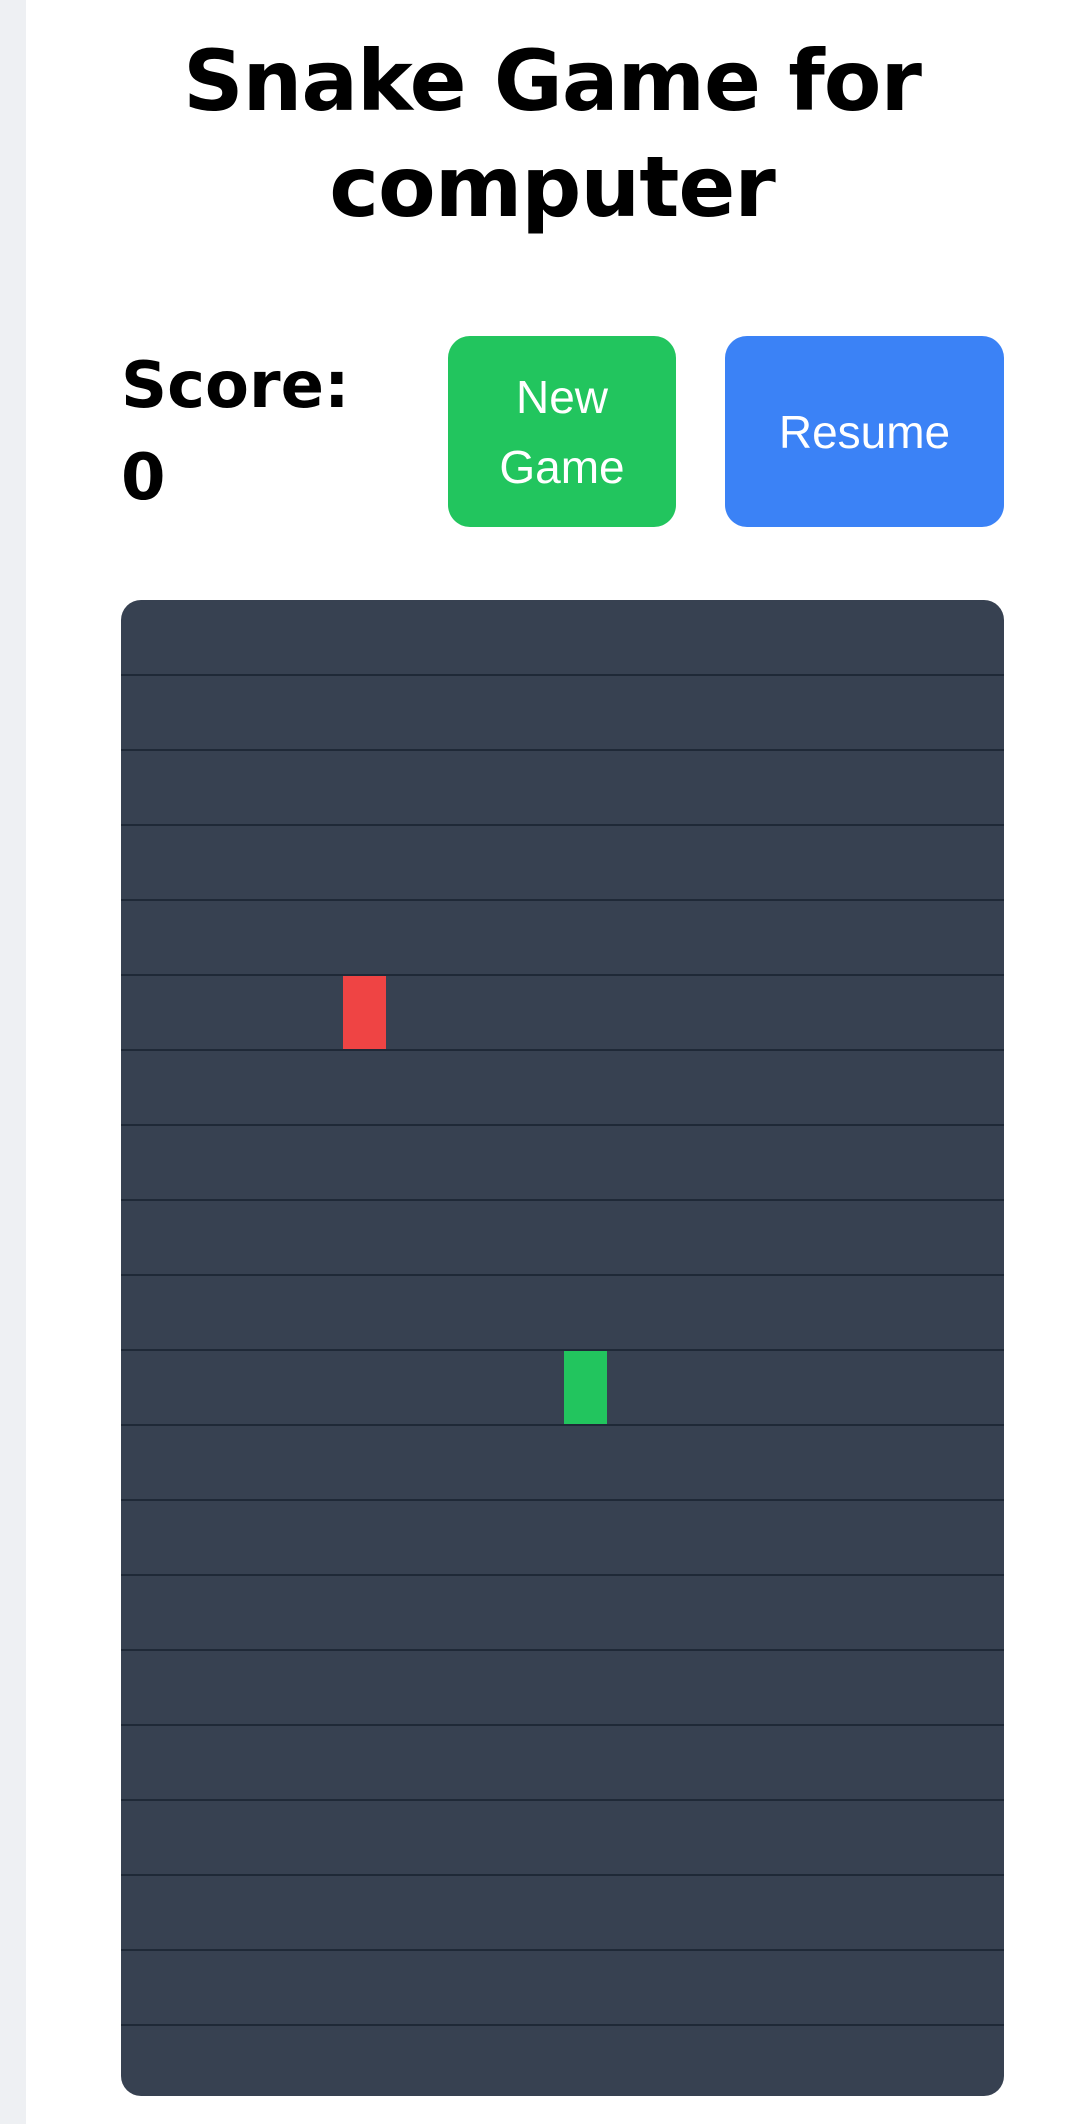 The width and height of the screenshot is (1078, 2124). Describe the element at coordinates (585, 1387) in the screenshot. I see `snake-segment` at that location.